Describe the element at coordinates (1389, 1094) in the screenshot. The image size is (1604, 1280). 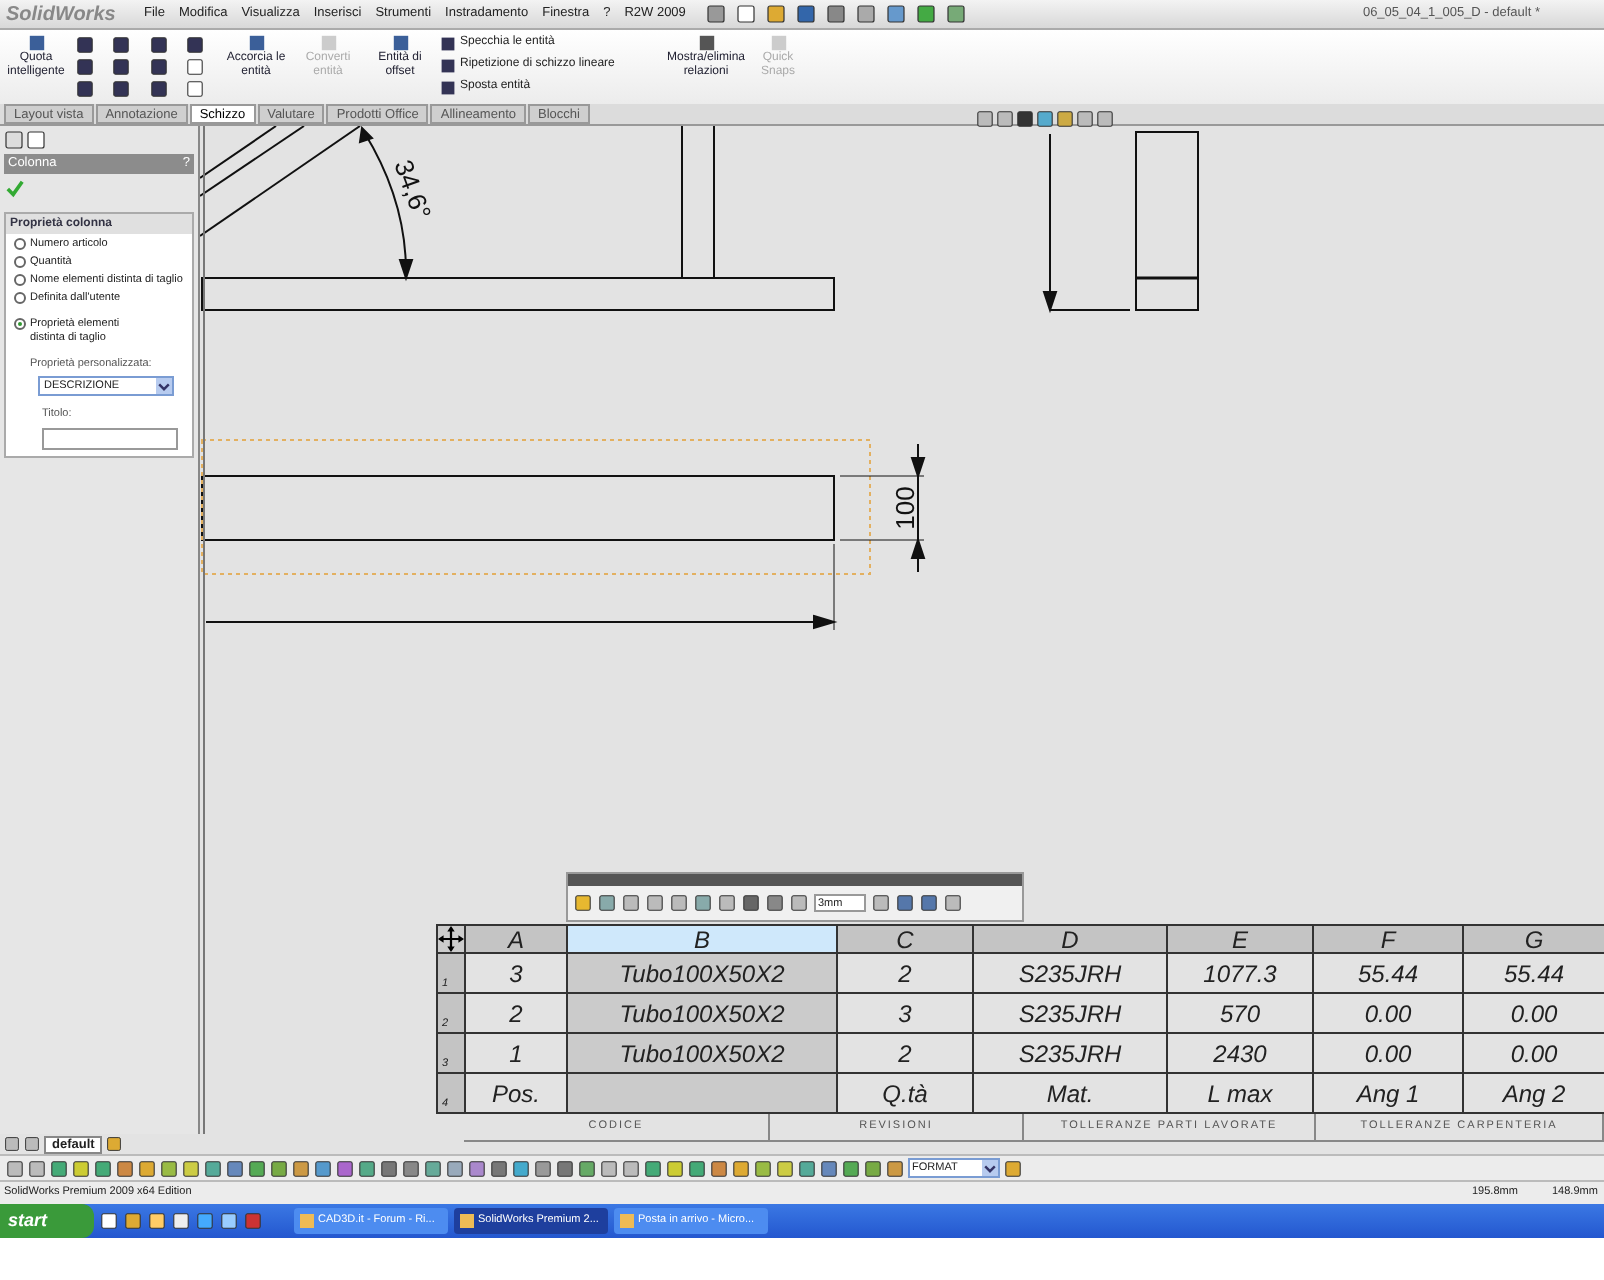
I see `table-cell: Ang 1` at that location.